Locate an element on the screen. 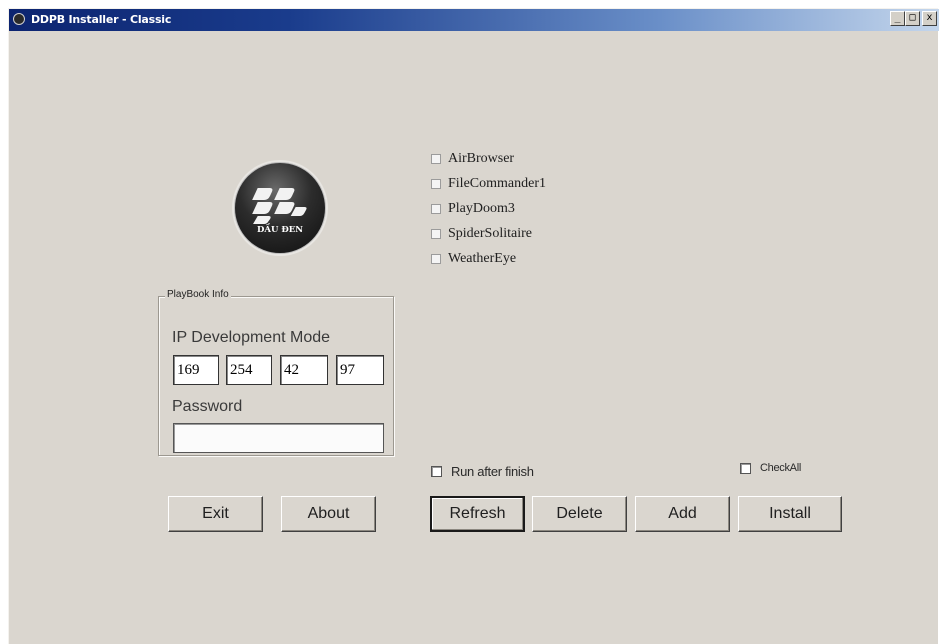 The width and height of the screenshot is (942, 644). app-item-playdoom3: PlayDoom3 is located at coordinates (488, 208).